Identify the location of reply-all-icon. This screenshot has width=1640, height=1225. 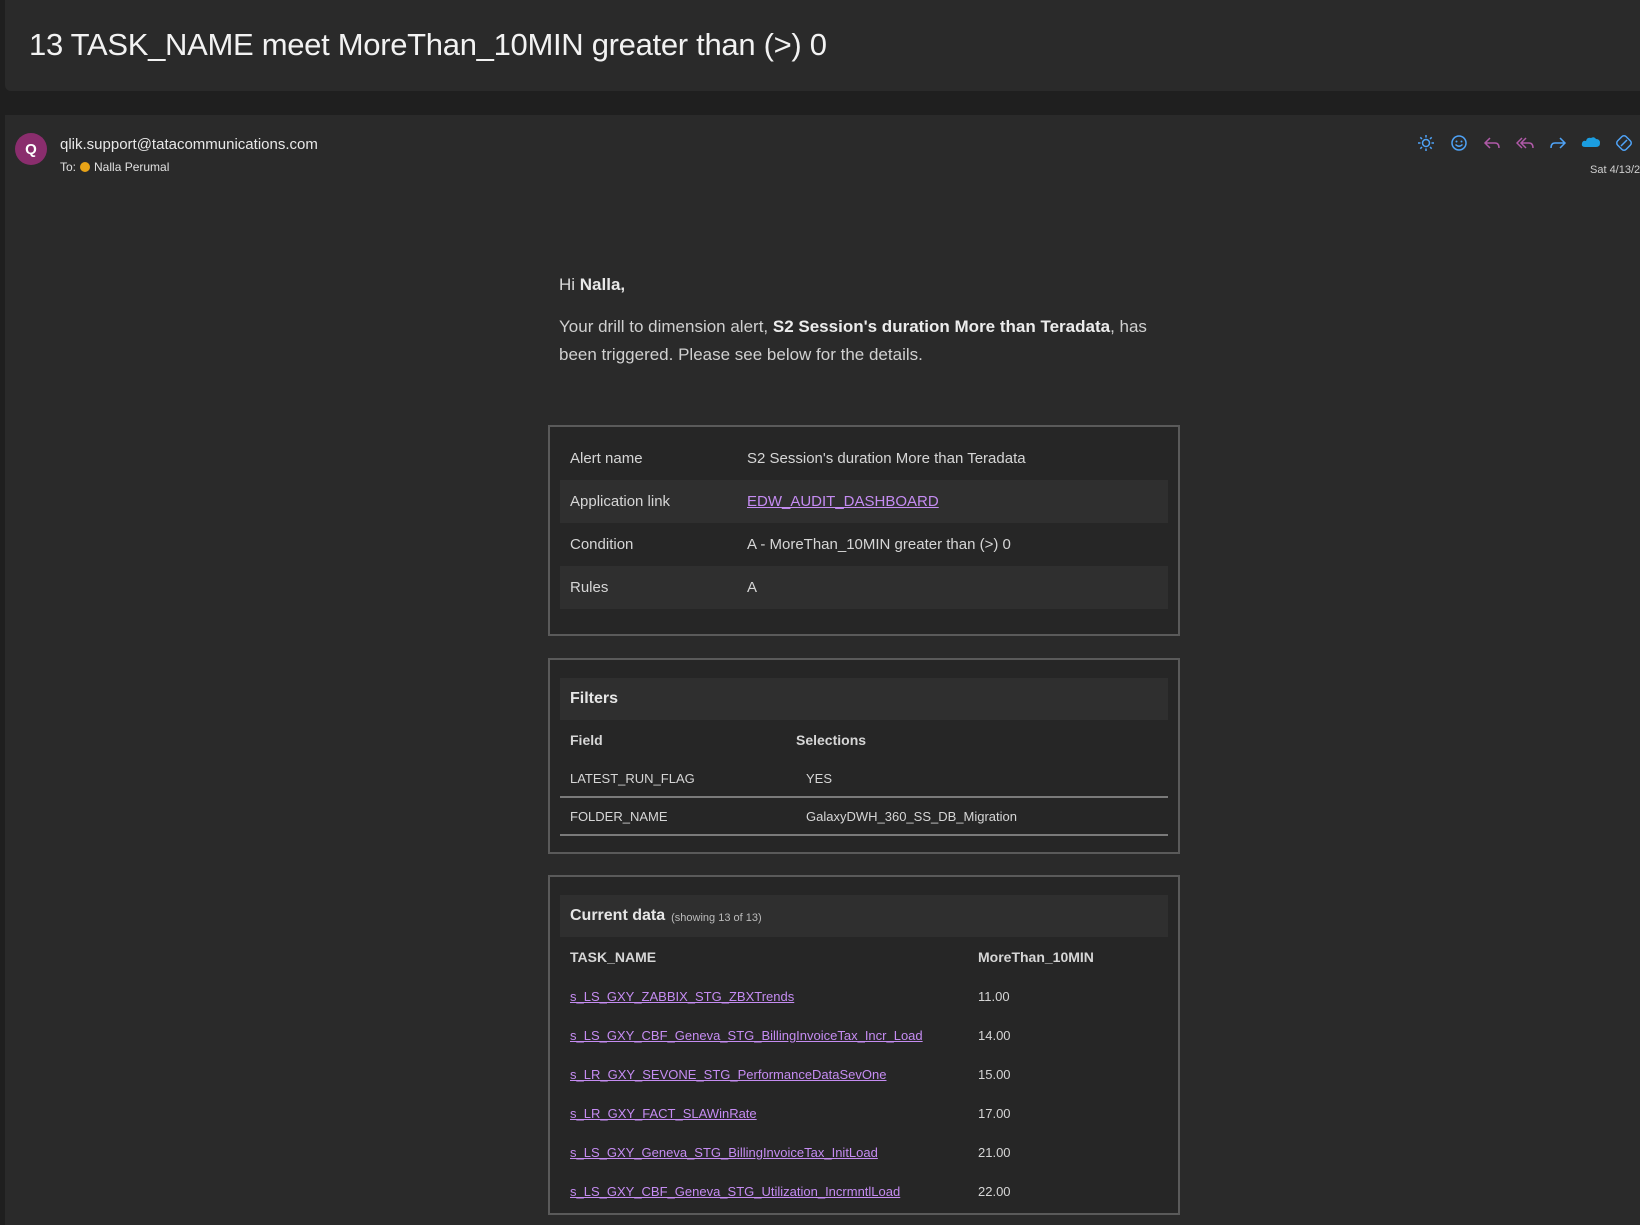
(1525, 143).